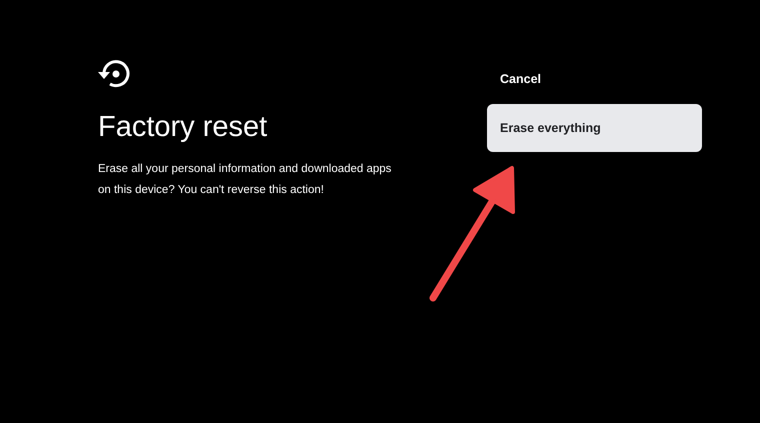 The height and width of the screenshot is (423, 760). Describe the element at coordinates (245, 180) in the screenshot. I see `dialog-description: Erase all your personal information and downloaded apps on this device? You can't reverse this action!` at that location.